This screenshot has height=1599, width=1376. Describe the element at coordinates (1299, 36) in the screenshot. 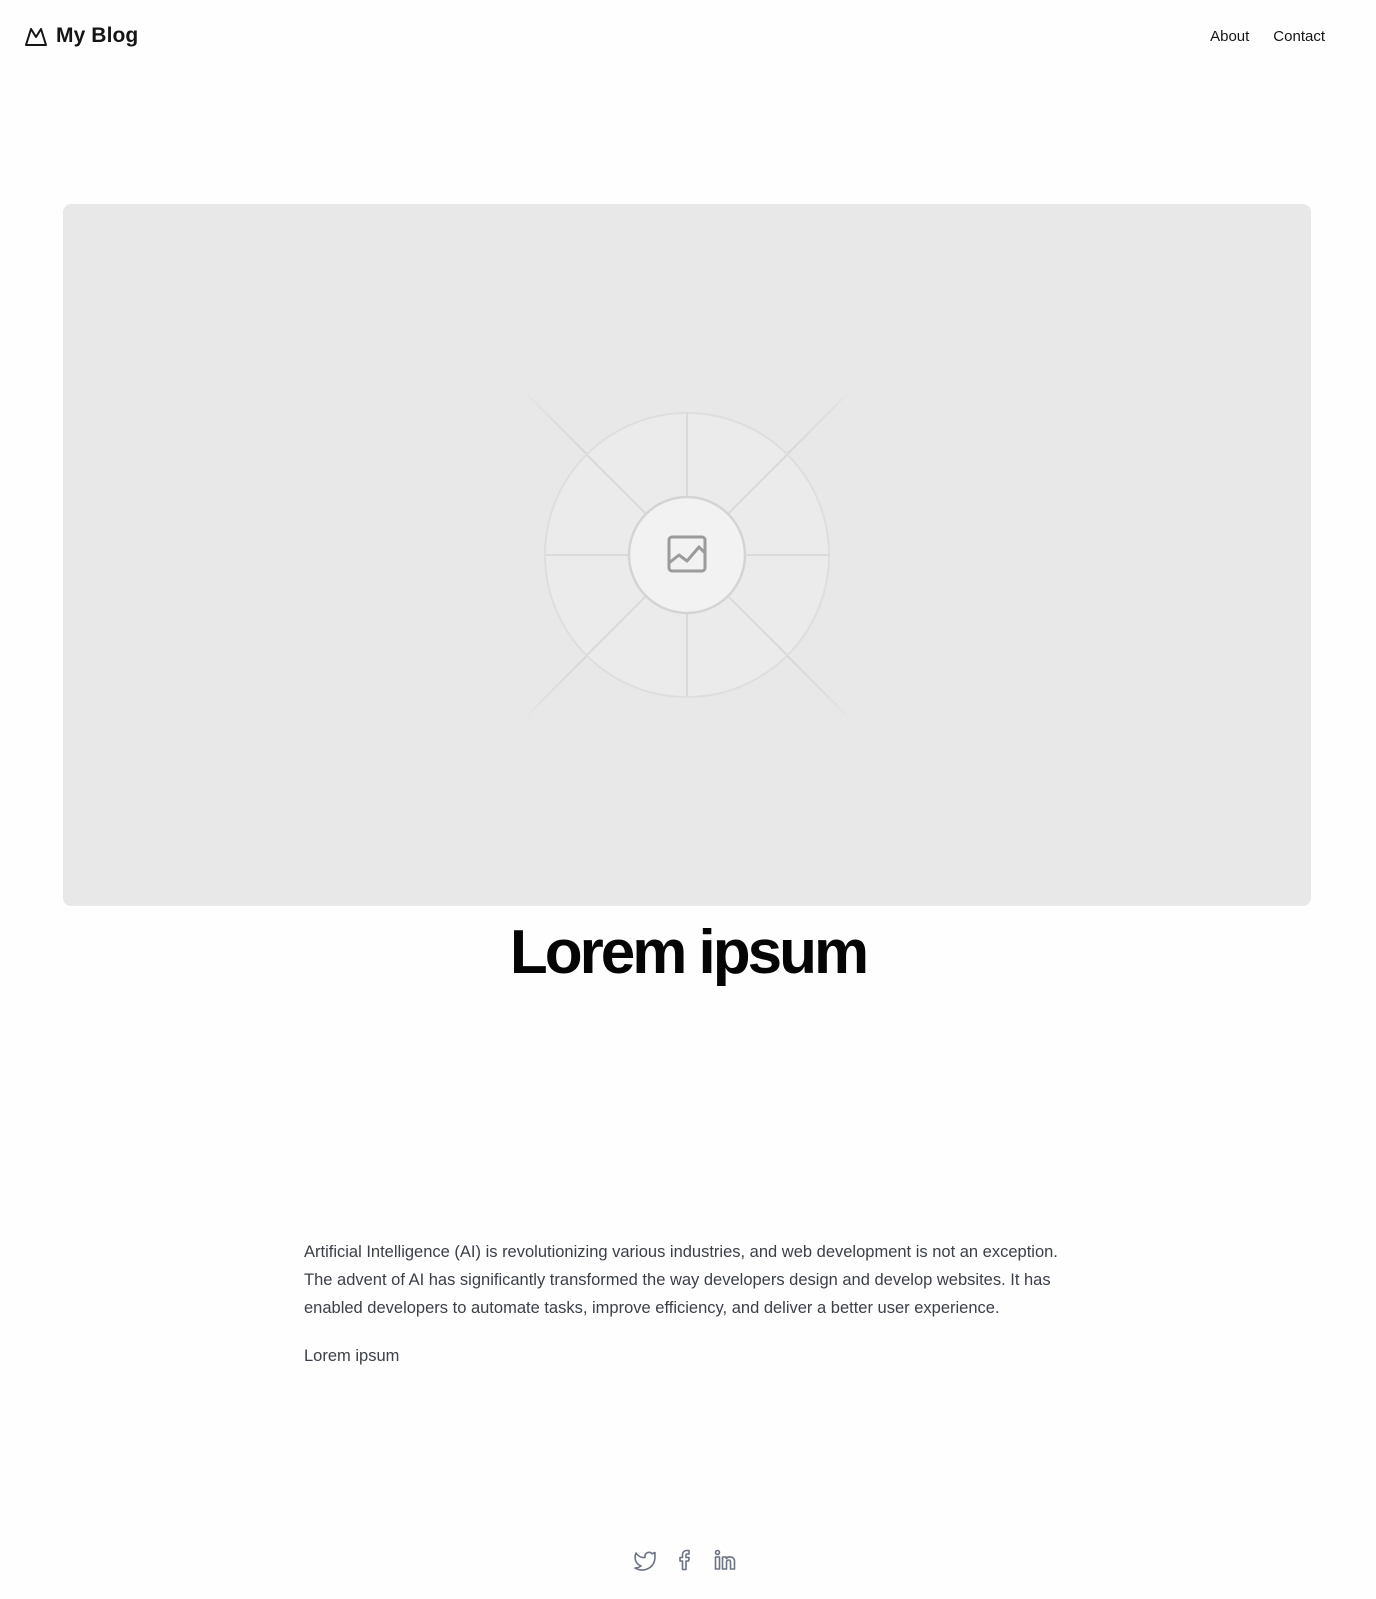

I see `nav-contact-link: Contact` at that location.